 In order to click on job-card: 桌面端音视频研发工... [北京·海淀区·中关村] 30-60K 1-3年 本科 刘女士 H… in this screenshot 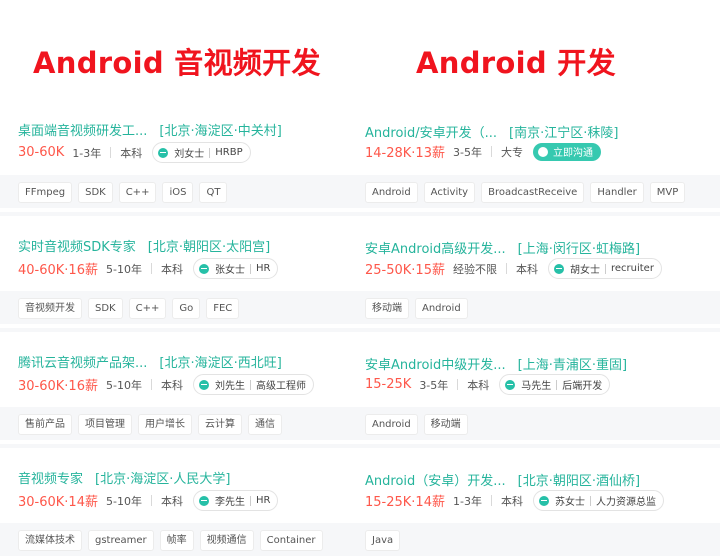, I will do `click(176, 156)`.